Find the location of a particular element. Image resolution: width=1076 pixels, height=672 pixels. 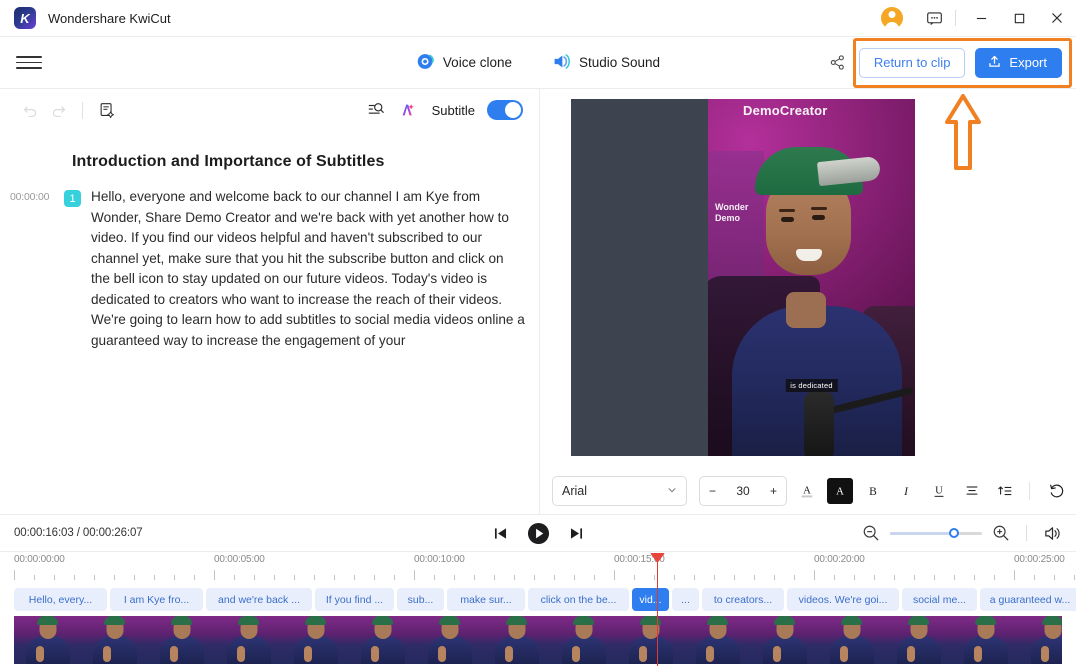

line-spacing-button is located at coordinates (1005, 491).